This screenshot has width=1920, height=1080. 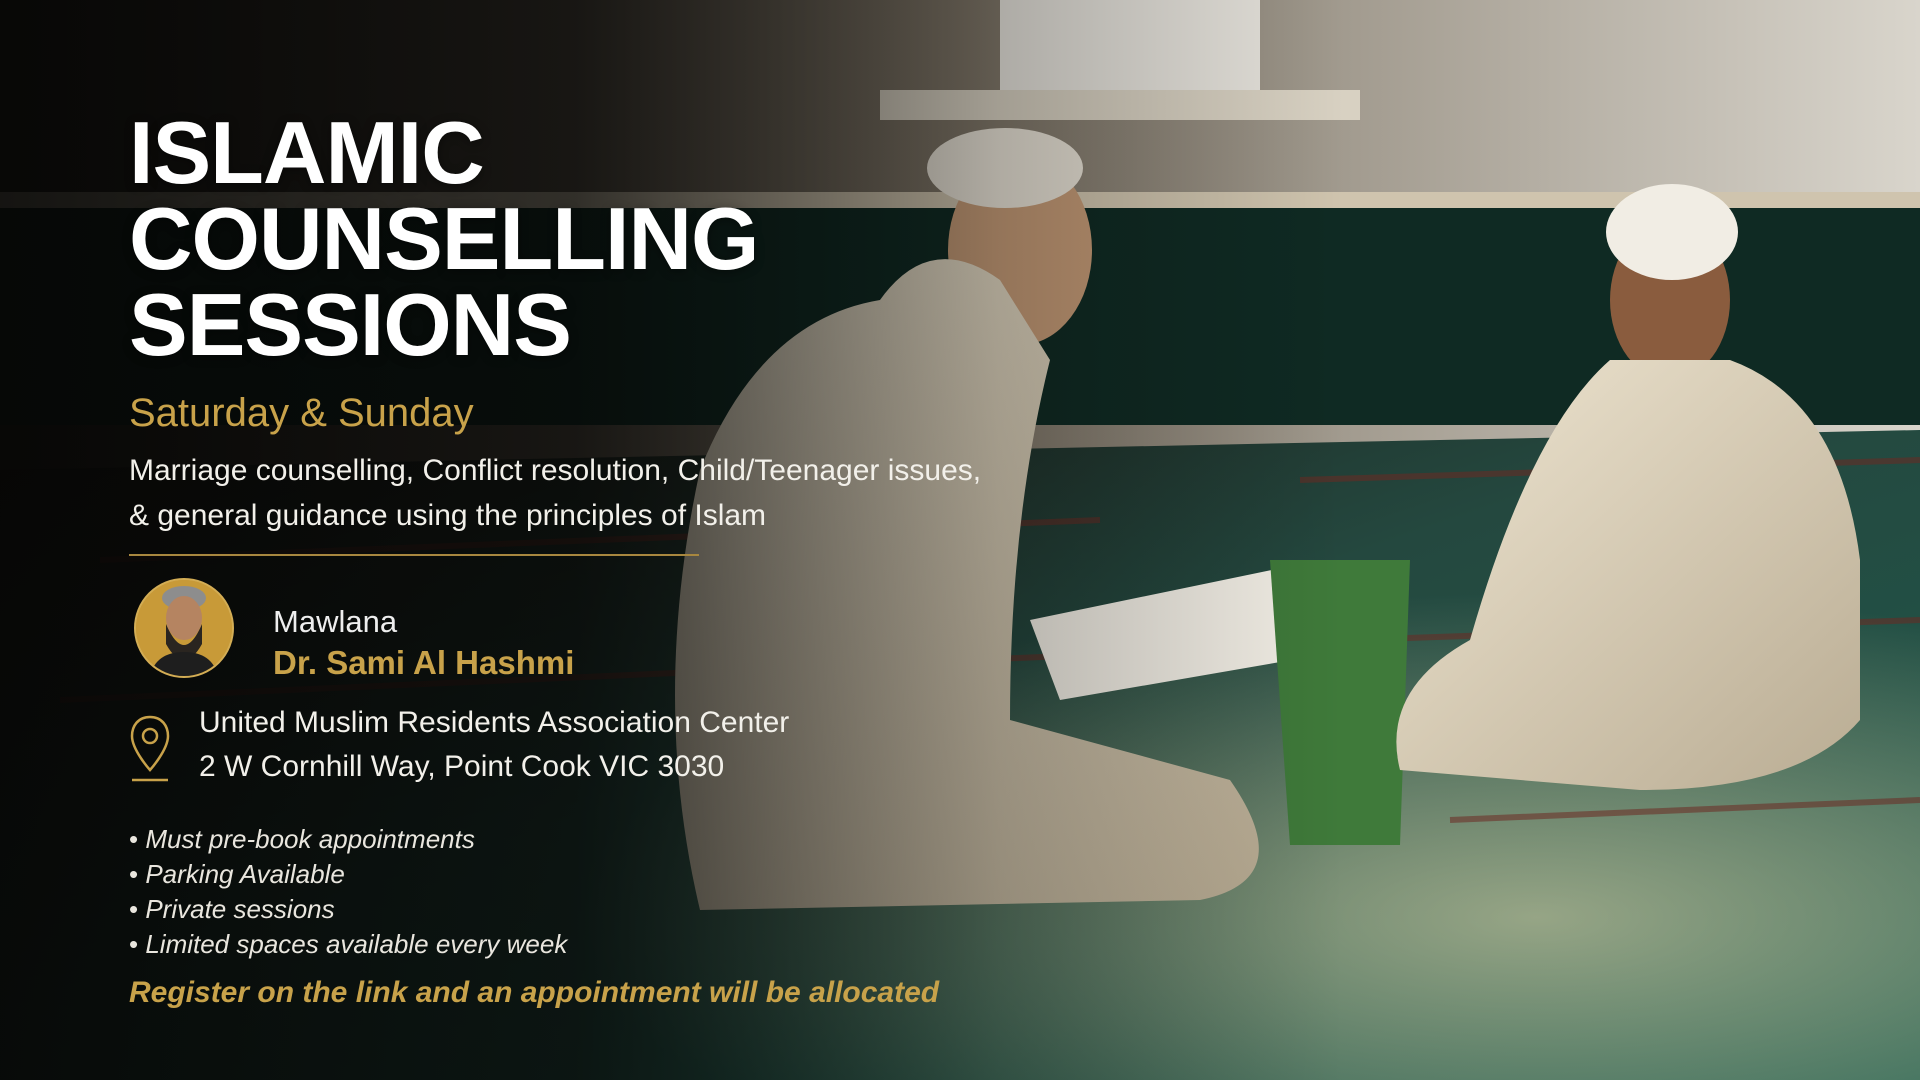 I want to click on title-line-3: SESSIONS, so click(x=350, y=324).